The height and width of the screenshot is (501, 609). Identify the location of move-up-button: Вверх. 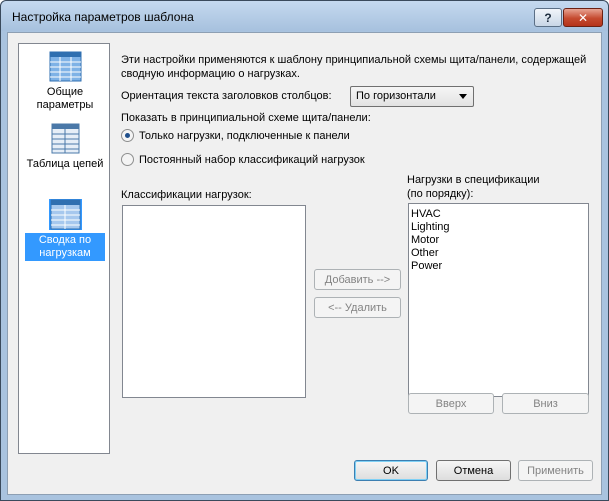
(451, 403).